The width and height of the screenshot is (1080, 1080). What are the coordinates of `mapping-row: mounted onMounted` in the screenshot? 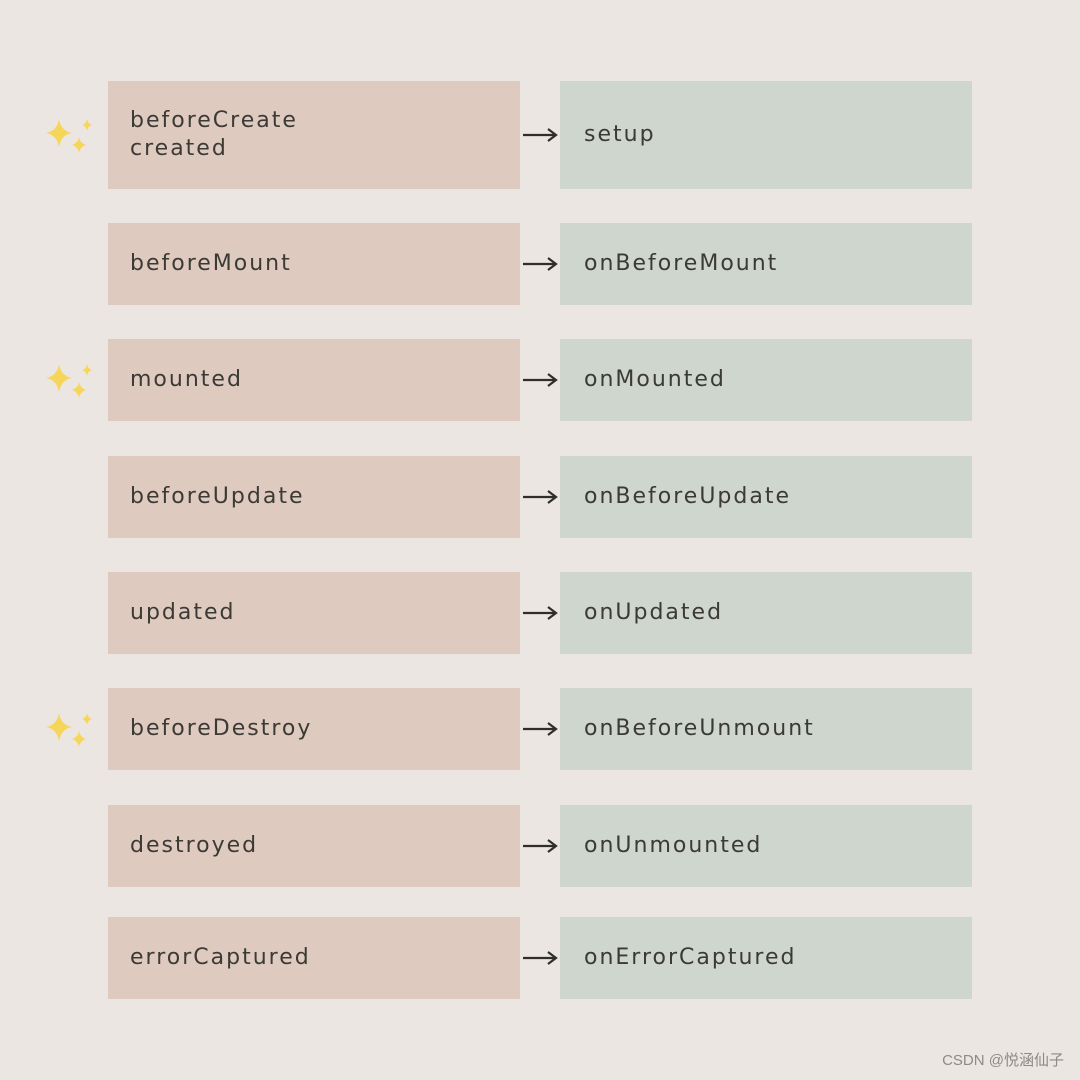 It's located at (540, 380).